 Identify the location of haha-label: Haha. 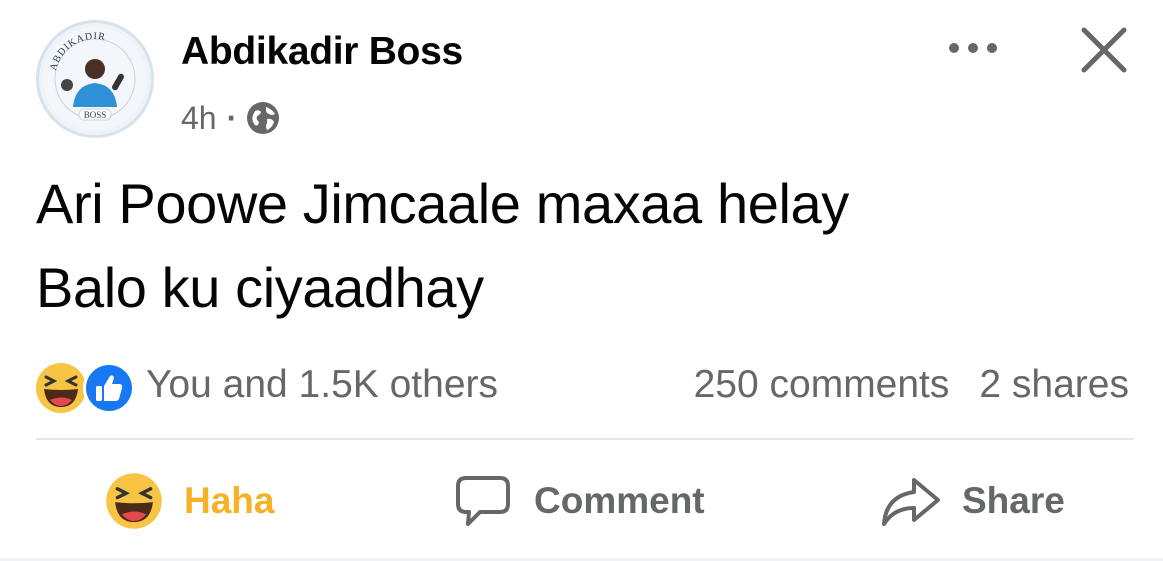
(229, 500).